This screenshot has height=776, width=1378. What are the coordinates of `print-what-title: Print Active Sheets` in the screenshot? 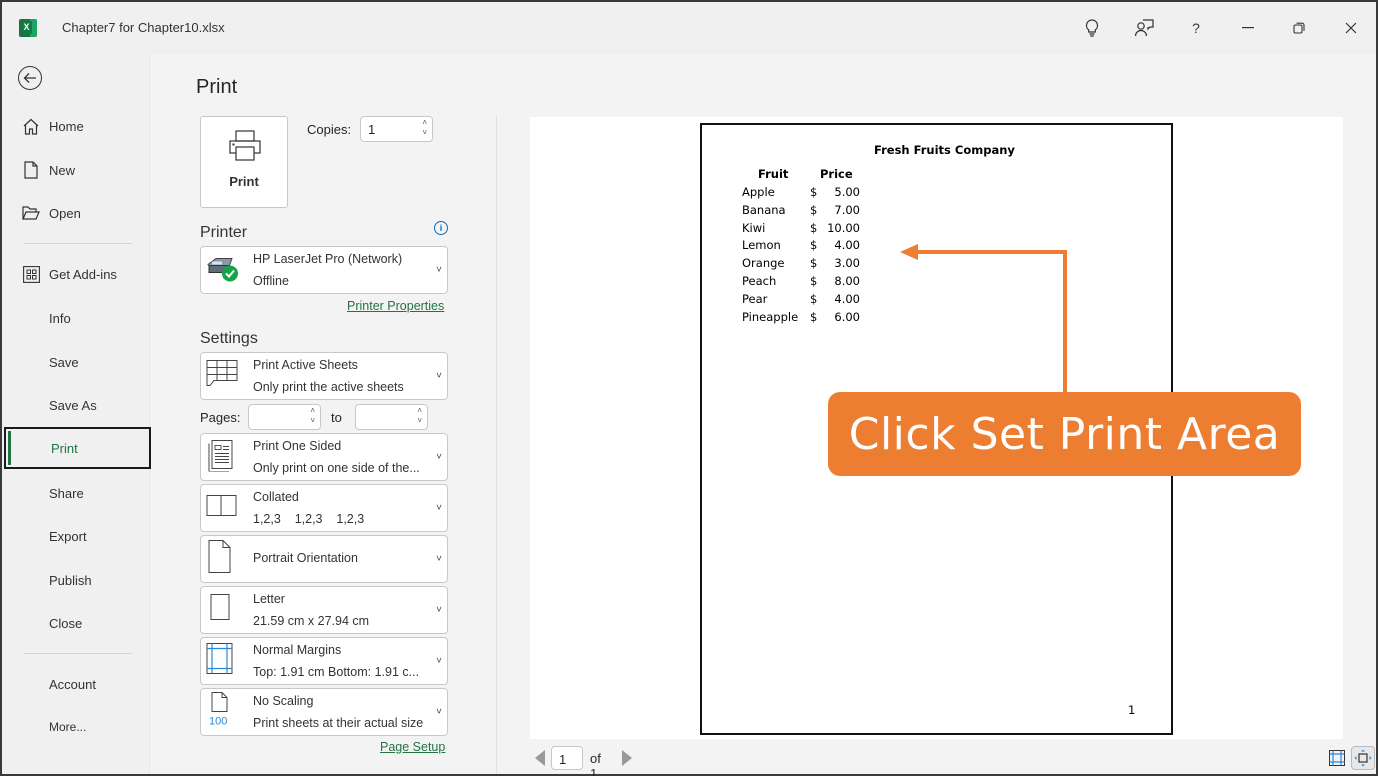 It's located at (305, 365).